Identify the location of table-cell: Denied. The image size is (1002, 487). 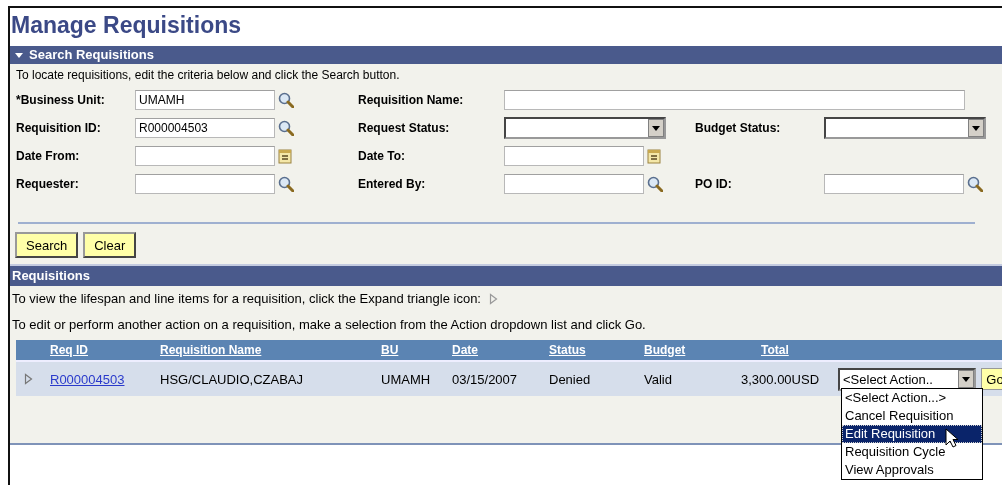
(570, 379).